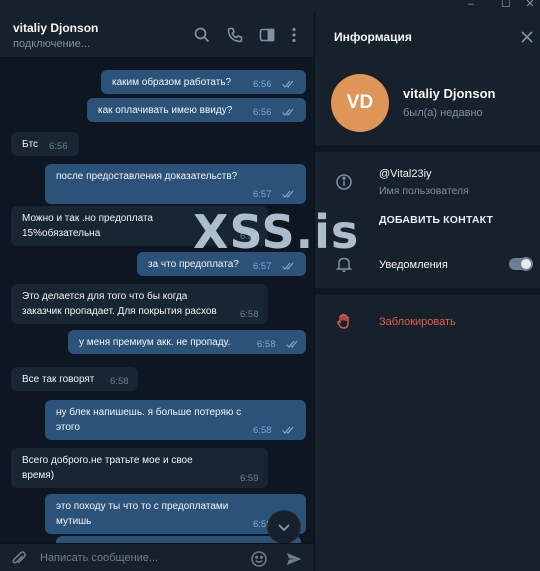 Image resolution: width=540 pixels, height=571 pixels. I want to click on chevron-down-icon, so click(284, 528).